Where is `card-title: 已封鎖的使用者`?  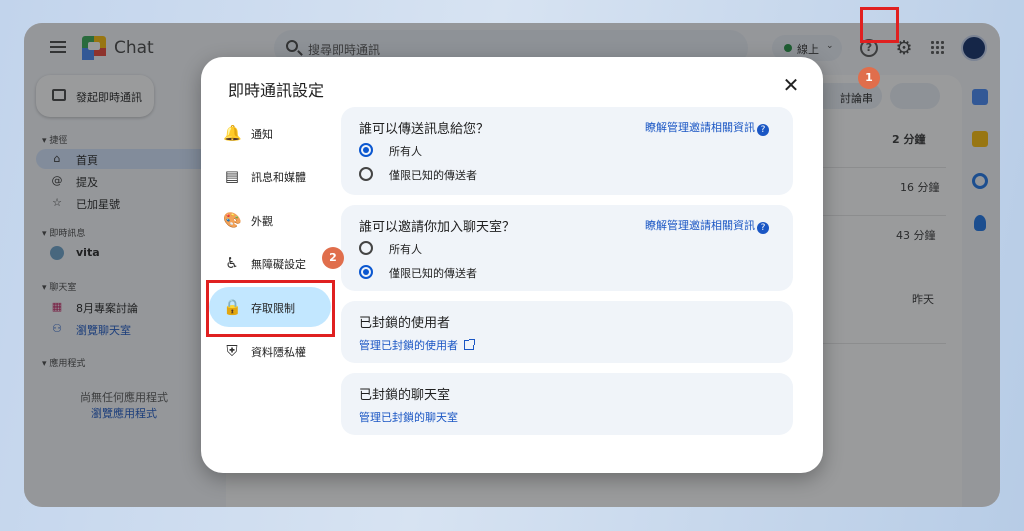
card-title: 已封鎖的使用者 is located at coordinates (405, 323).